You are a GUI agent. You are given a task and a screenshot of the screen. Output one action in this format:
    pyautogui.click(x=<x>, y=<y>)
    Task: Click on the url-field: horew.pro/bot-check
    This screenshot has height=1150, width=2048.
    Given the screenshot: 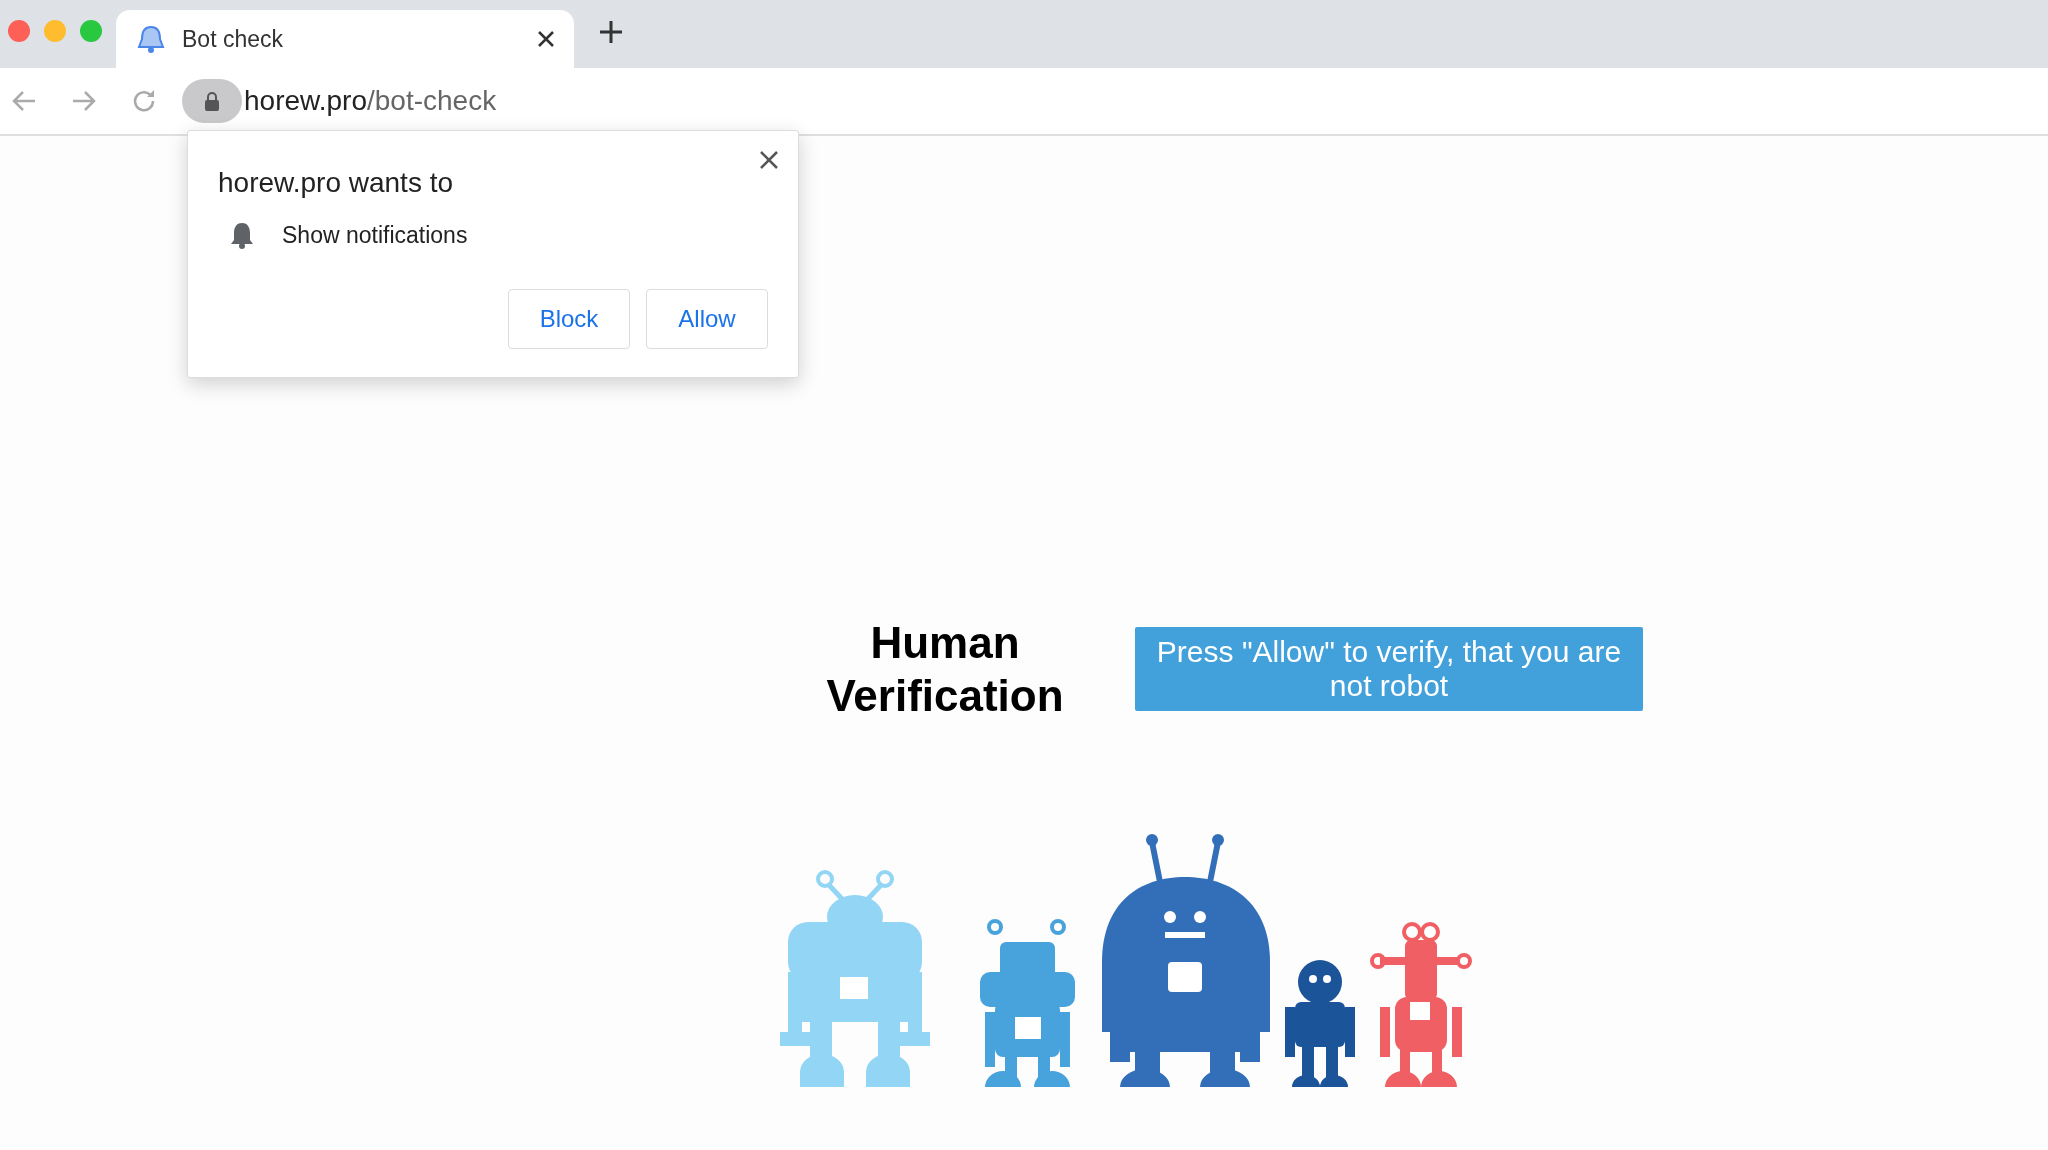 What is the action you would take?
    pyautogui.click(x=370, y=101)
    